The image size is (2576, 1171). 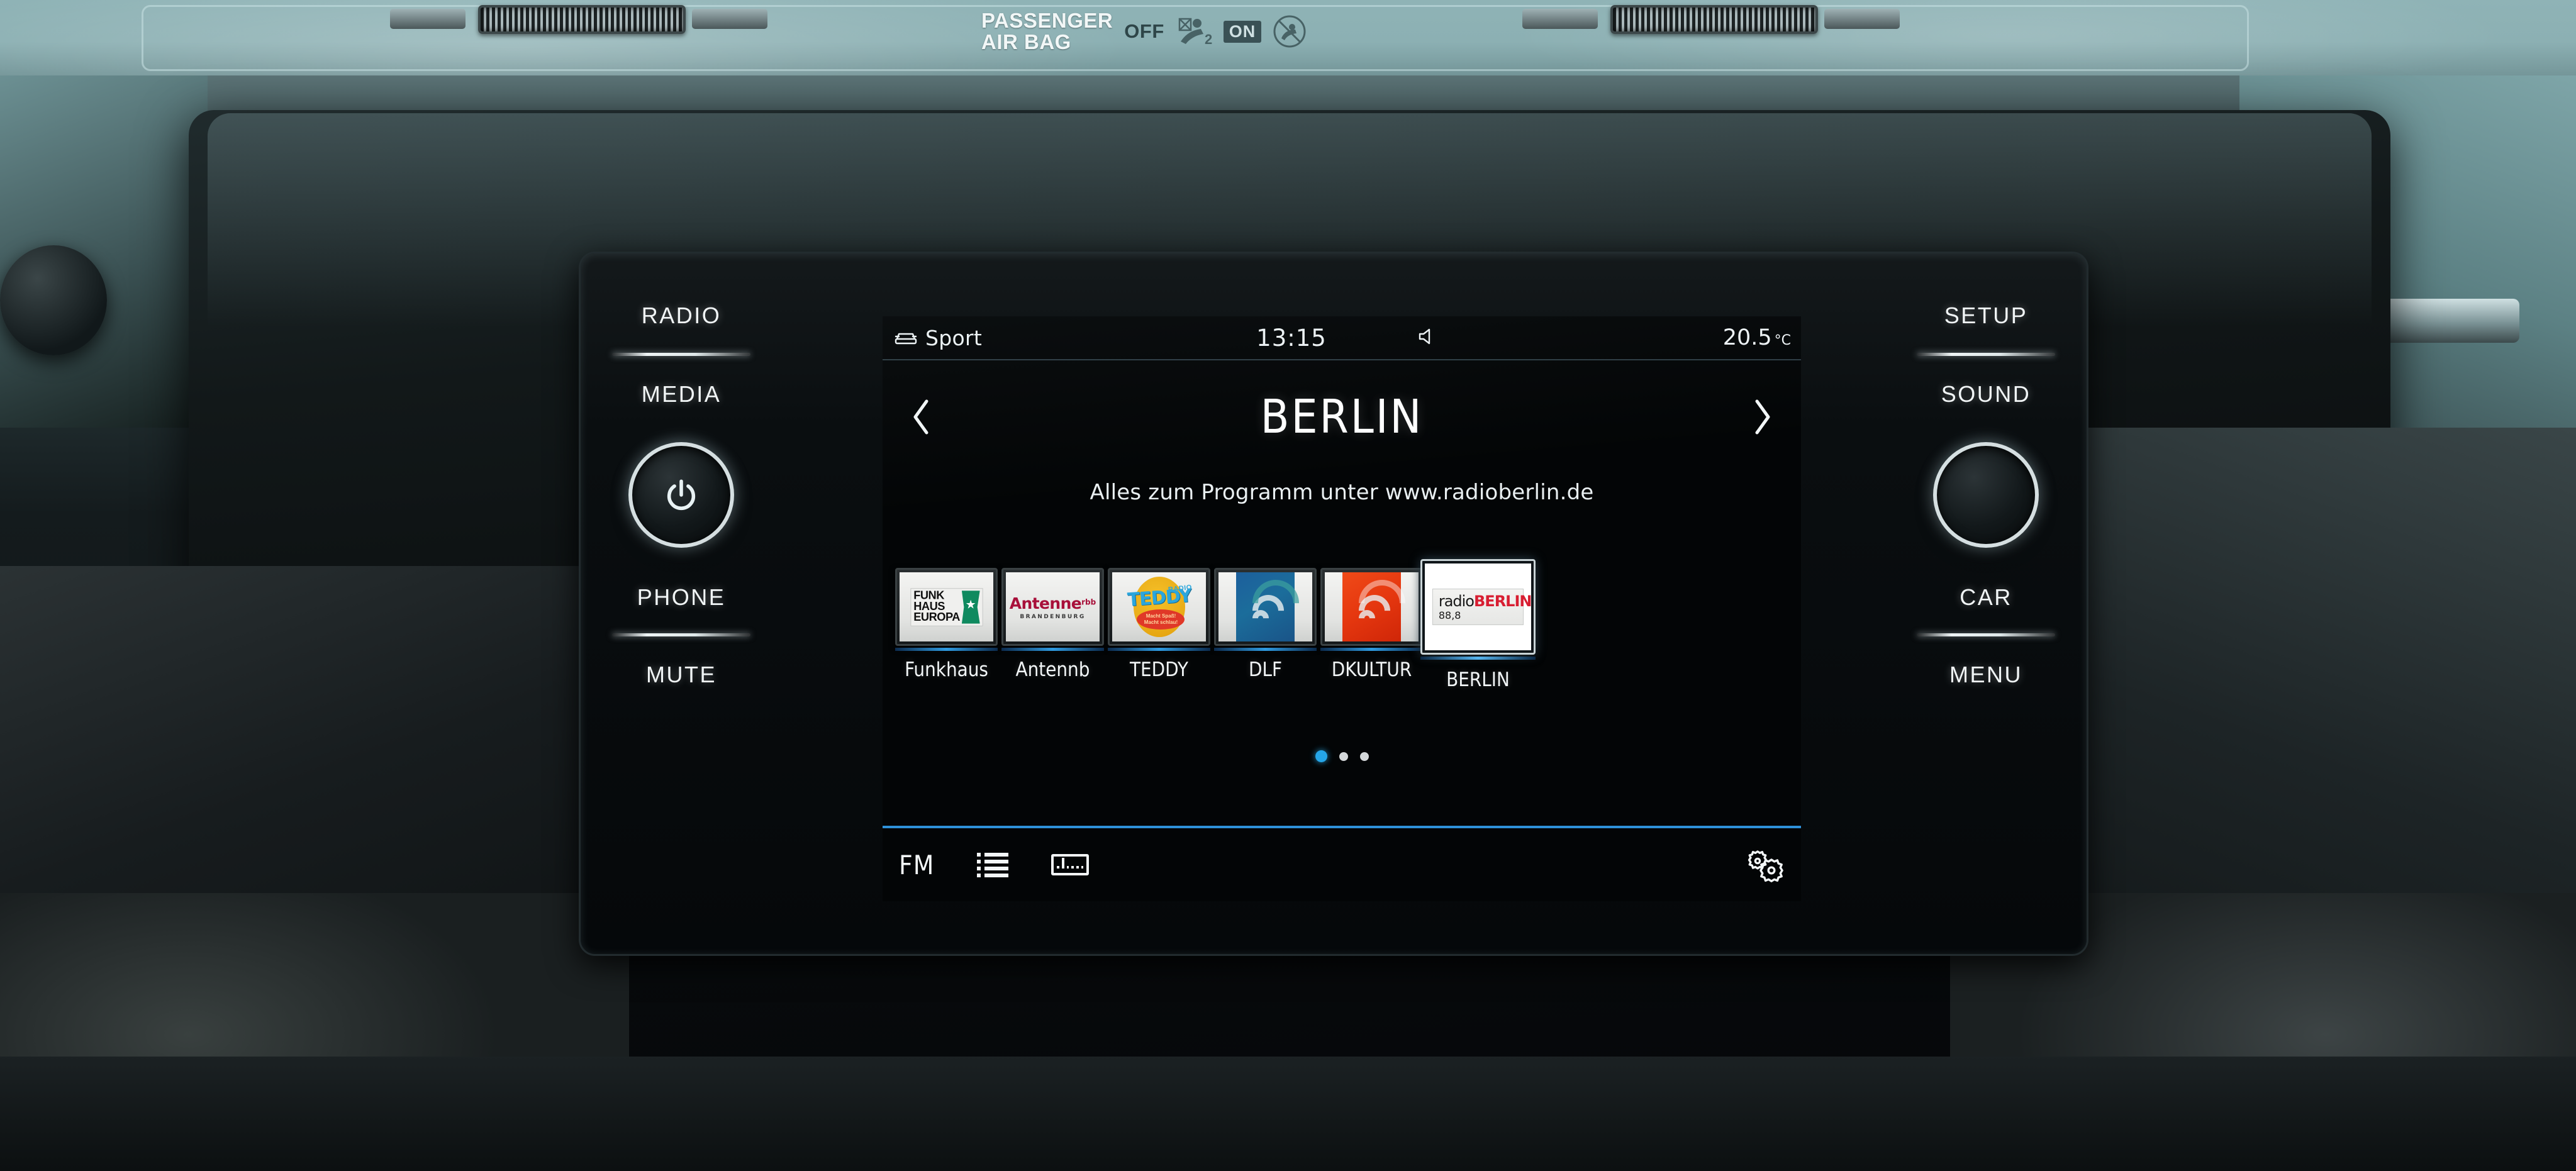 I want to click on preset-list: FUNK HAUS EUROPA Funkhaus, so click(x=1341, y=625).